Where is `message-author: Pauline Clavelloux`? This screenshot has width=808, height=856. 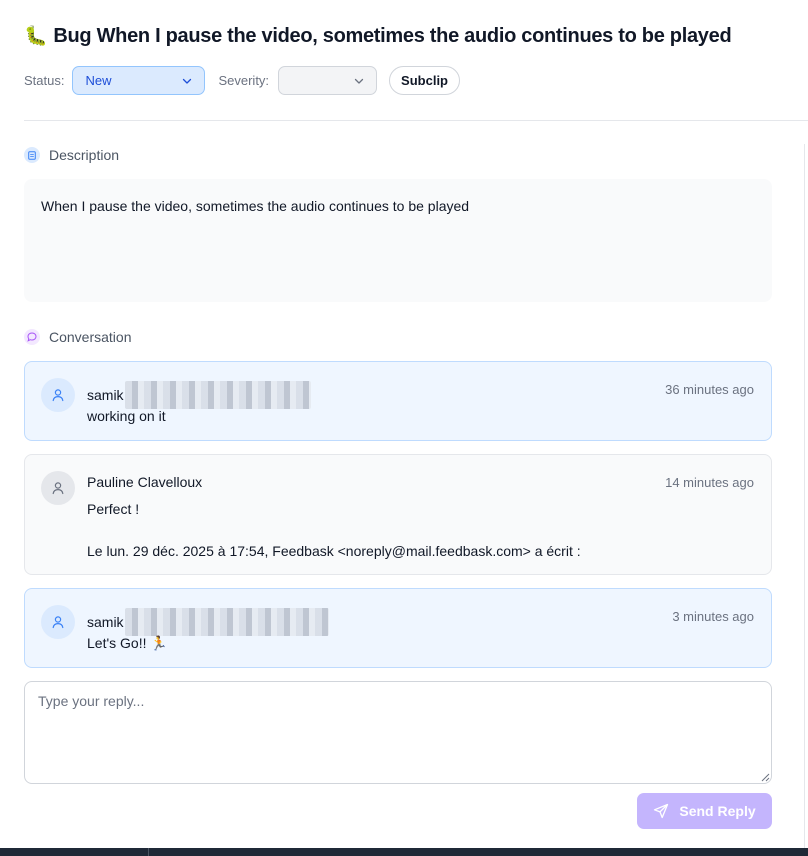 message-author: Pauline Clavelloux is located at coordinates (144, 482).